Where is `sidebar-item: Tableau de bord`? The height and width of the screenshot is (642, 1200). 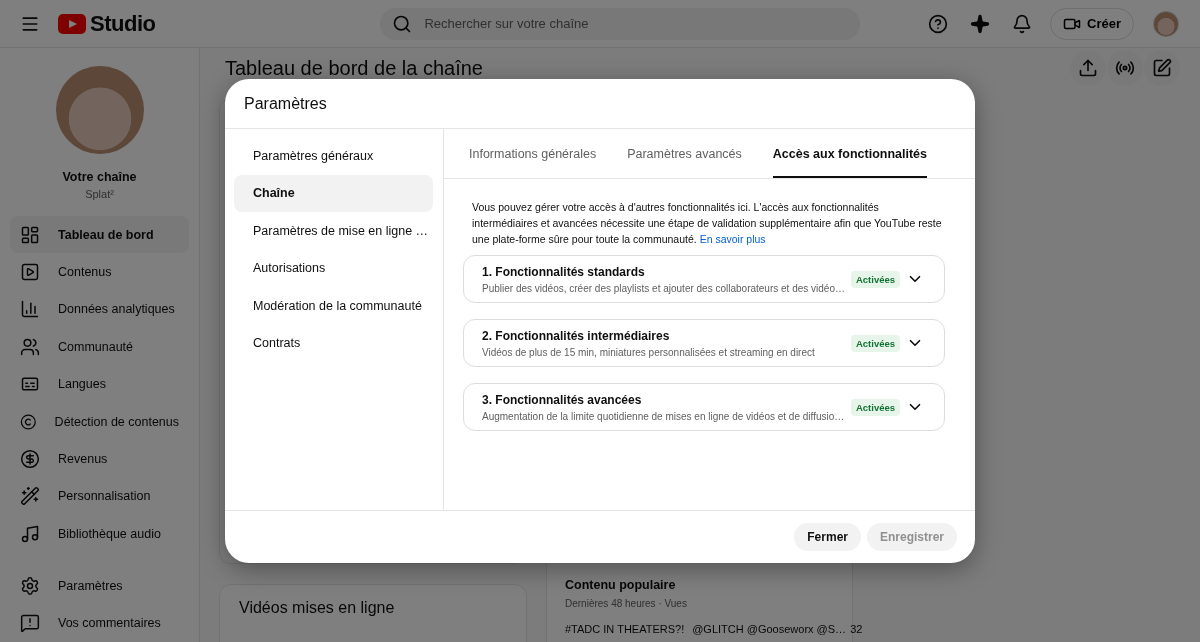
sidebar-item: Tableau de bord is located at coordinates (99, 235).